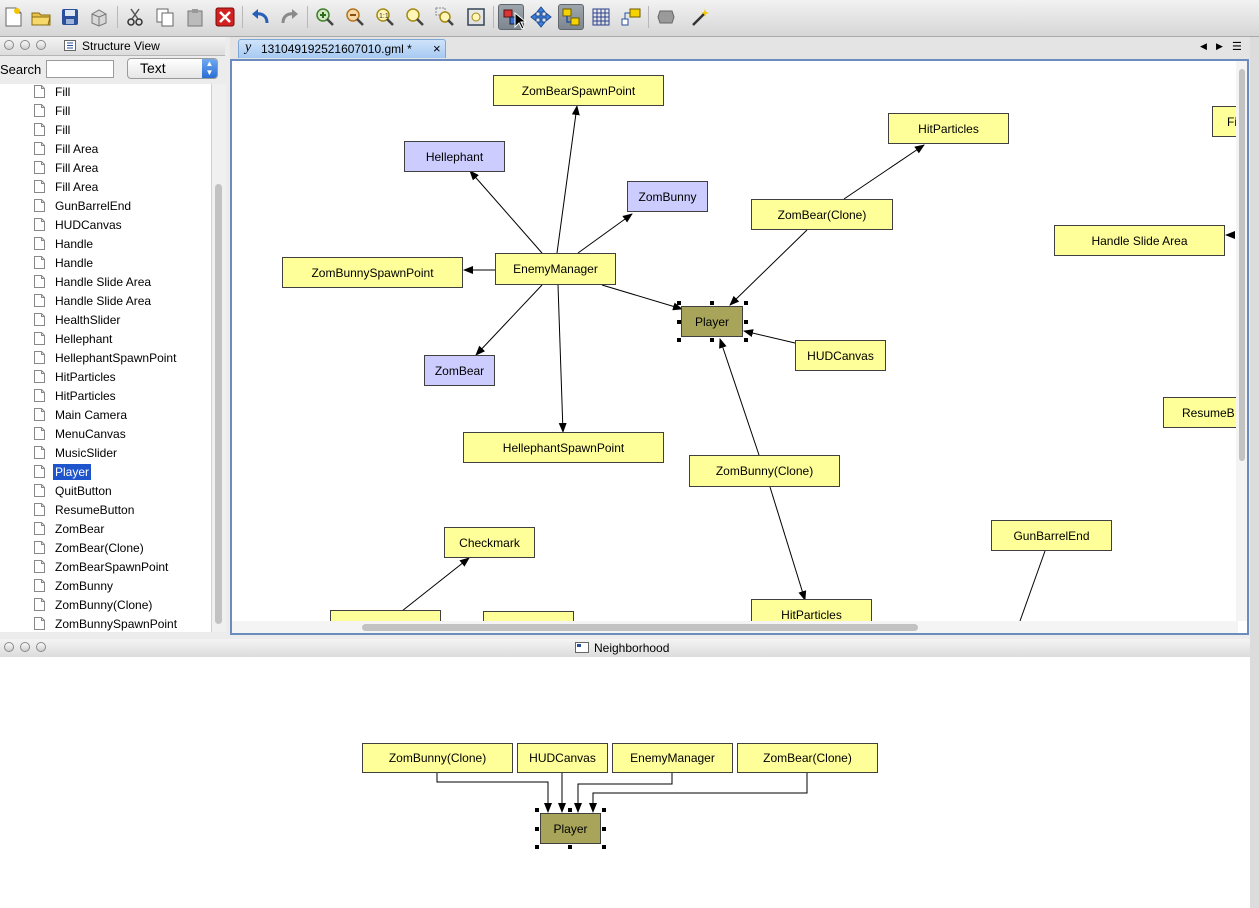  I want to click on structure-tree-scrollbar, so click(218, 358).